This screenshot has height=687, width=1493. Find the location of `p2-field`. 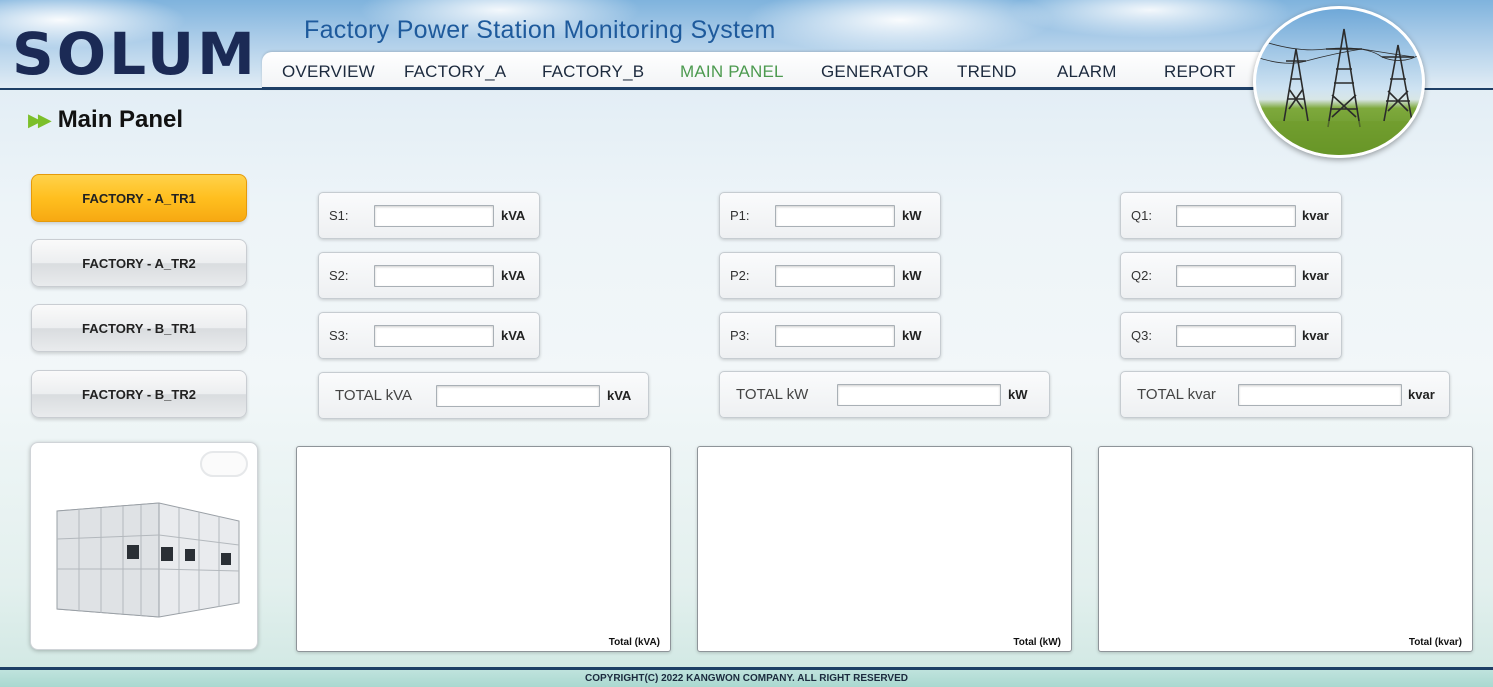

p2-field is located at coordinates (835, 276).